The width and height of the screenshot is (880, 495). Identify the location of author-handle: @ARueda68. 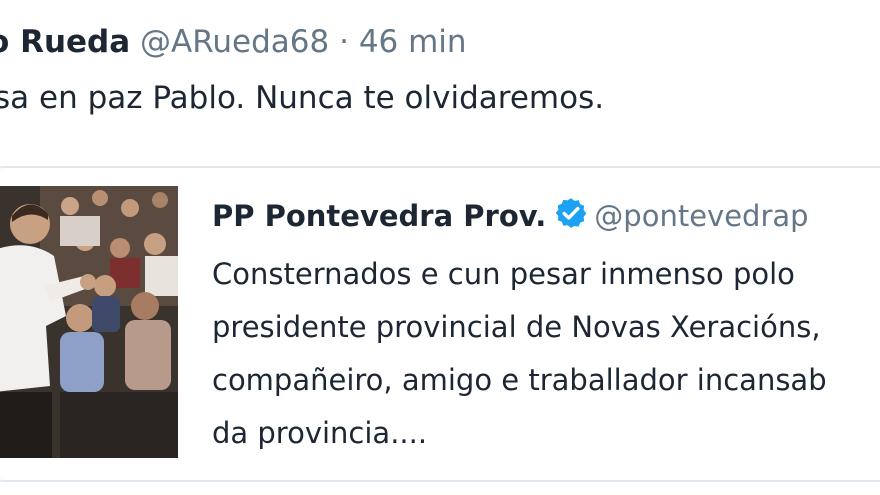
(234, 42).